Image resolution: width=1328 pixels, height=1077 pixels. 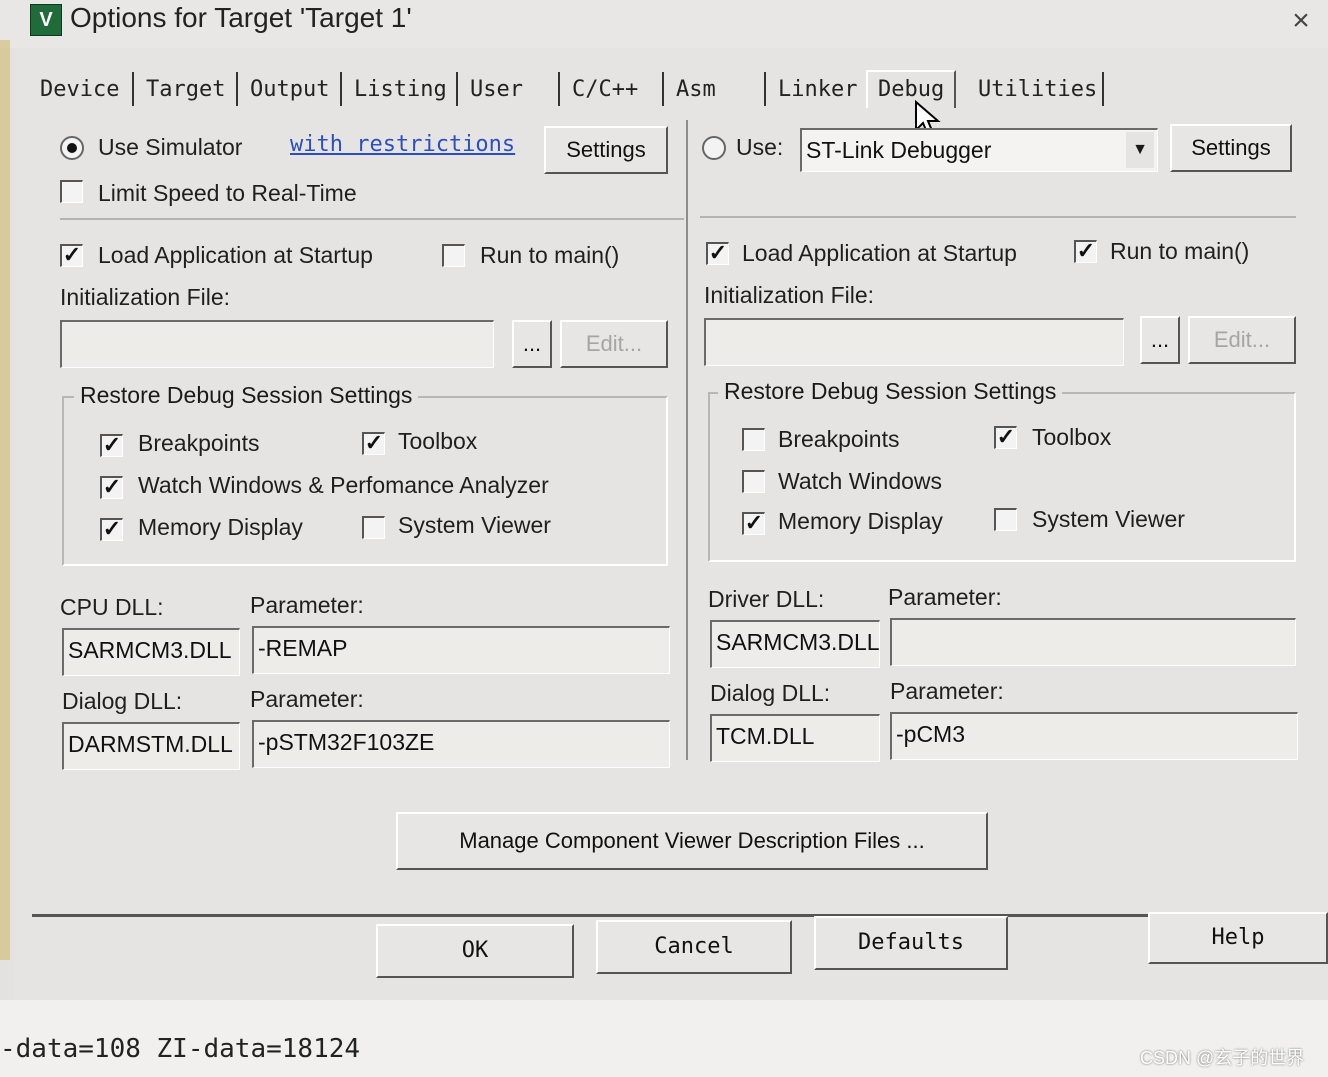 What do you see at coordinates (1140, 150) in the screenshot?
I see `chevron-down-icon: ▼` at bounding box center [1140, 150].